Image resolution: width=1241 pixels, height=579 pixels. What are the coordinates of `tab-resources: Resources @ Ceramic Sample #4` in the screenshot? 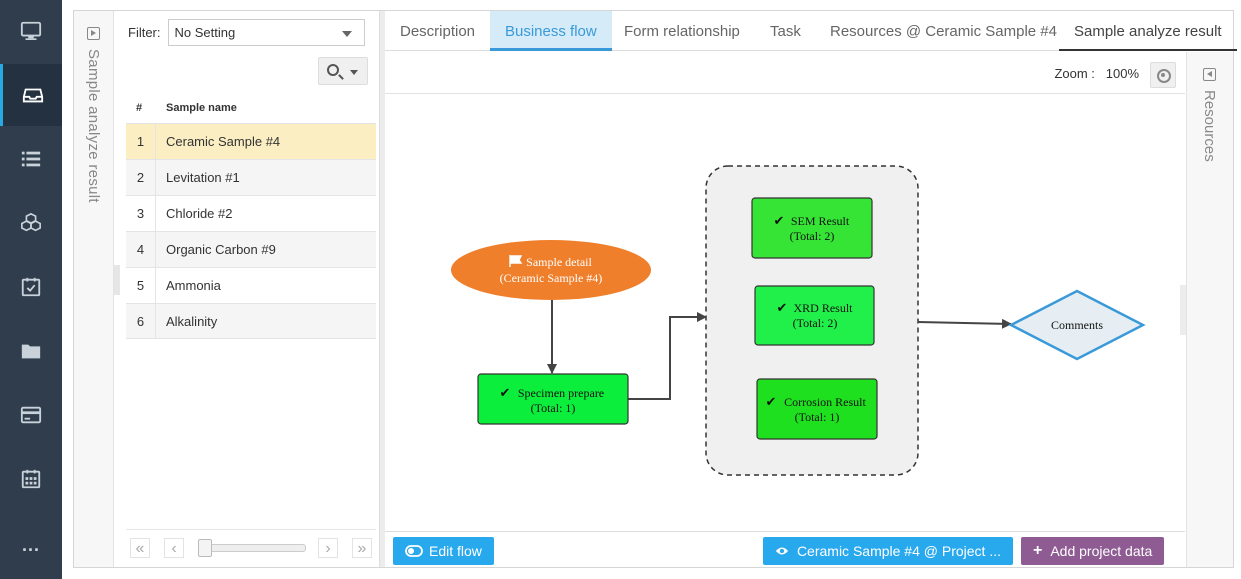 It's located at (943, 31).